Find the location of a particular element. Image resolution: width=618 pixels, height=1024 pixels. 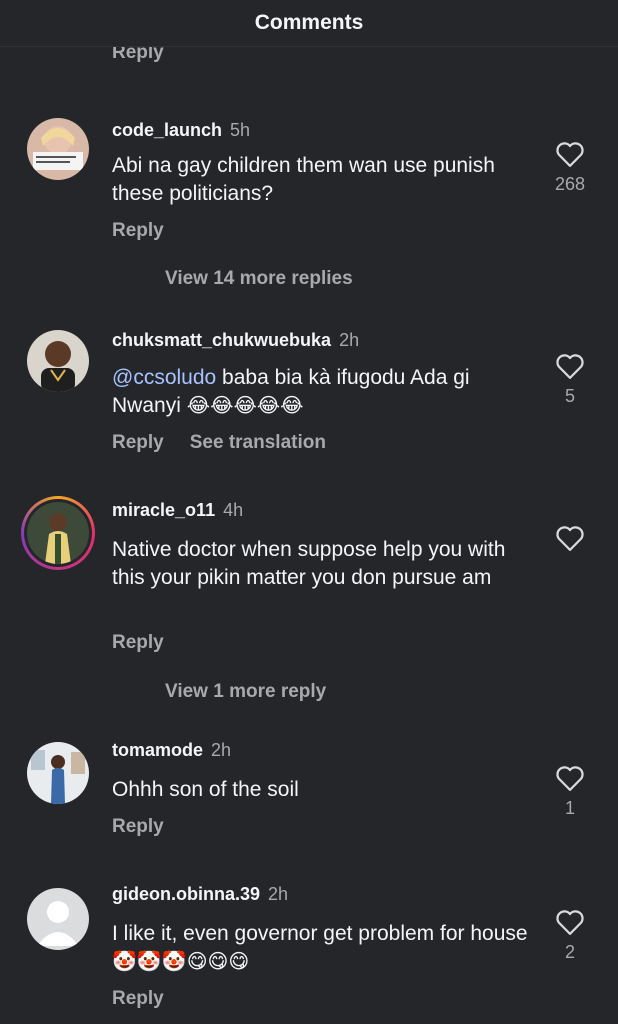

mention-link: @ccsoludo is located at coordinates (164, 377).